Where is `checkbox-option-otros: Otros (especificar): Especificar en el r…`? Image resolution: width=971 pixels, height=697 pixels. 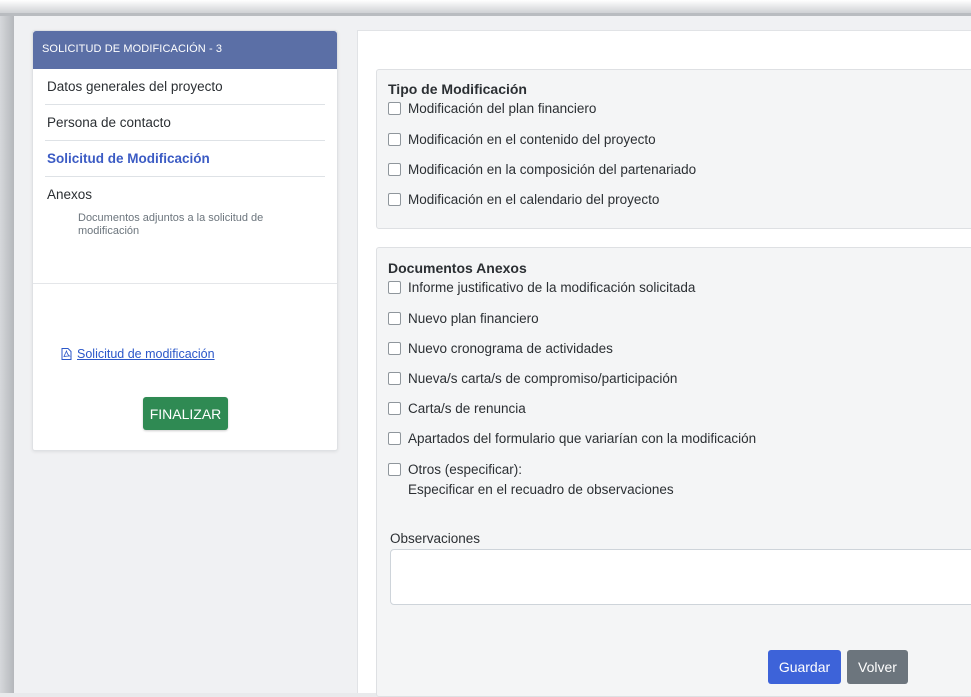
checkbox-option-otros: Otros (especificar): Especificar en el r… is located at coordinates (531, 479).